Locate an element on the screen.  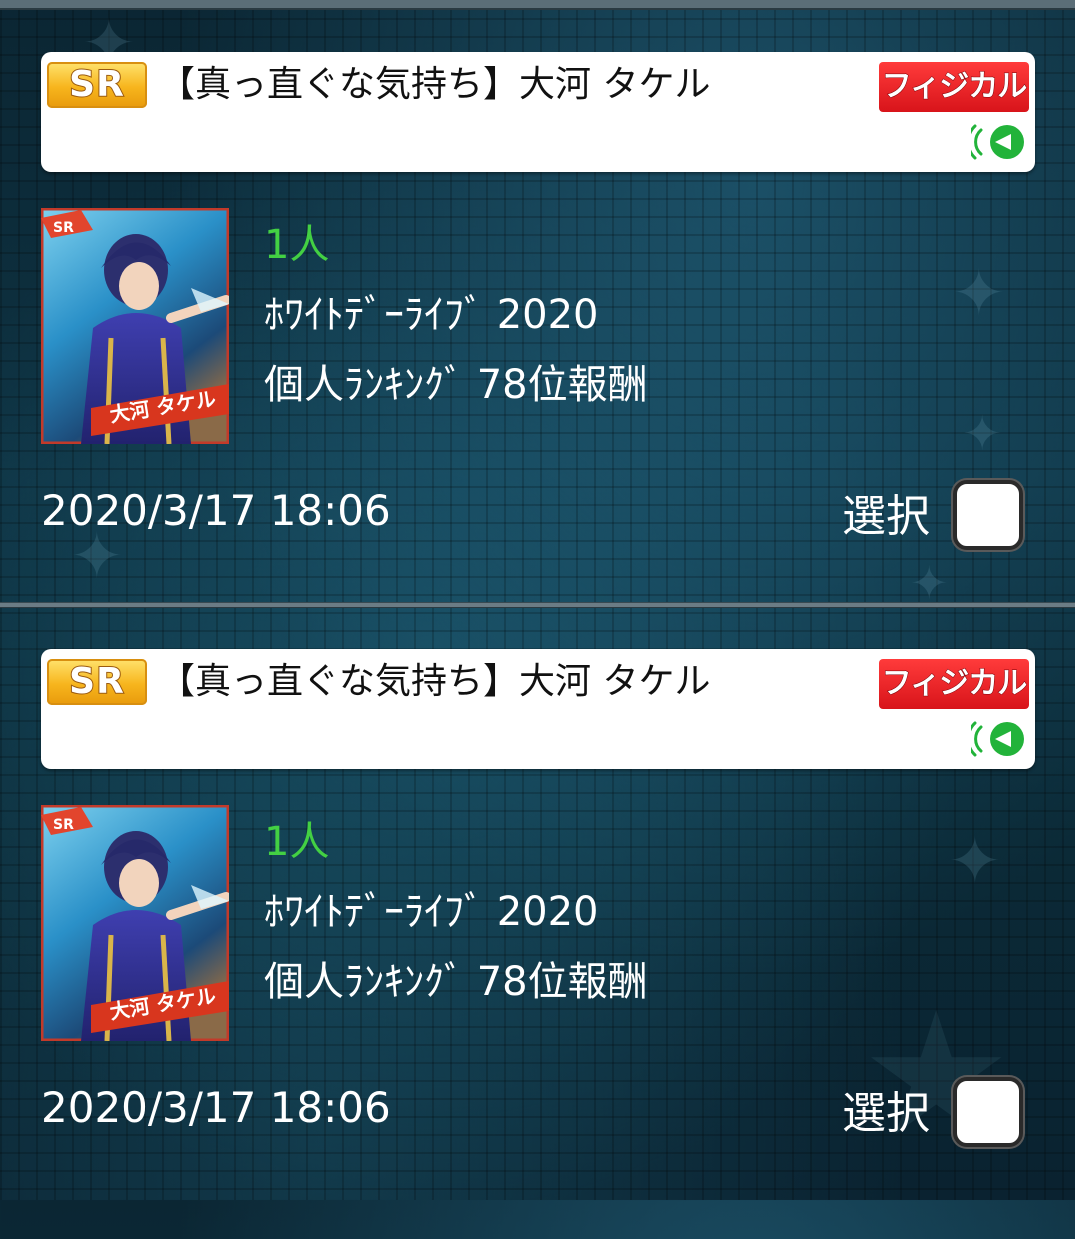
top-divider is located at coordinates (537, 5).